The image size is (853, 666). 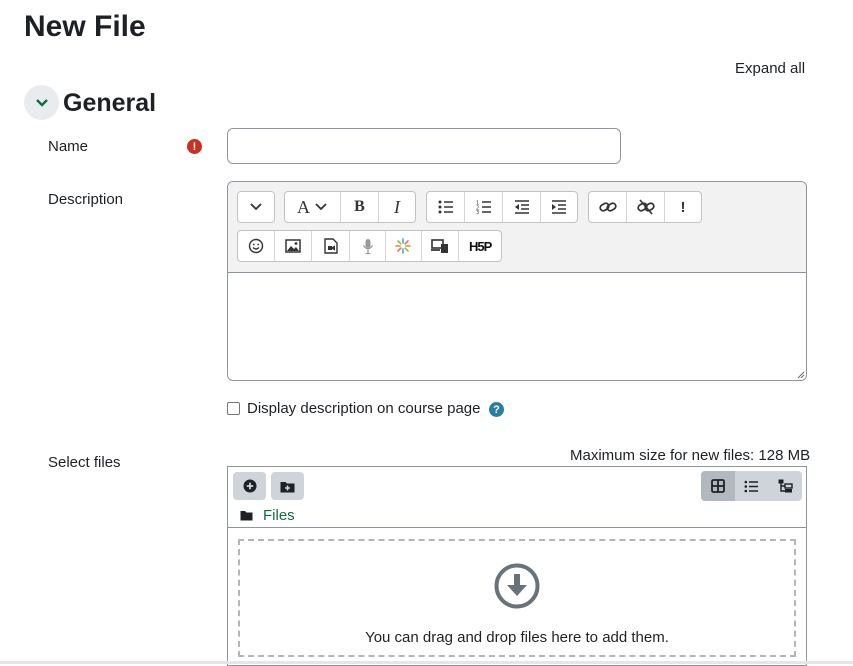 I want to click on max-file-size: Maximum size for new files: 128 MB, so click(x=690, y=455).